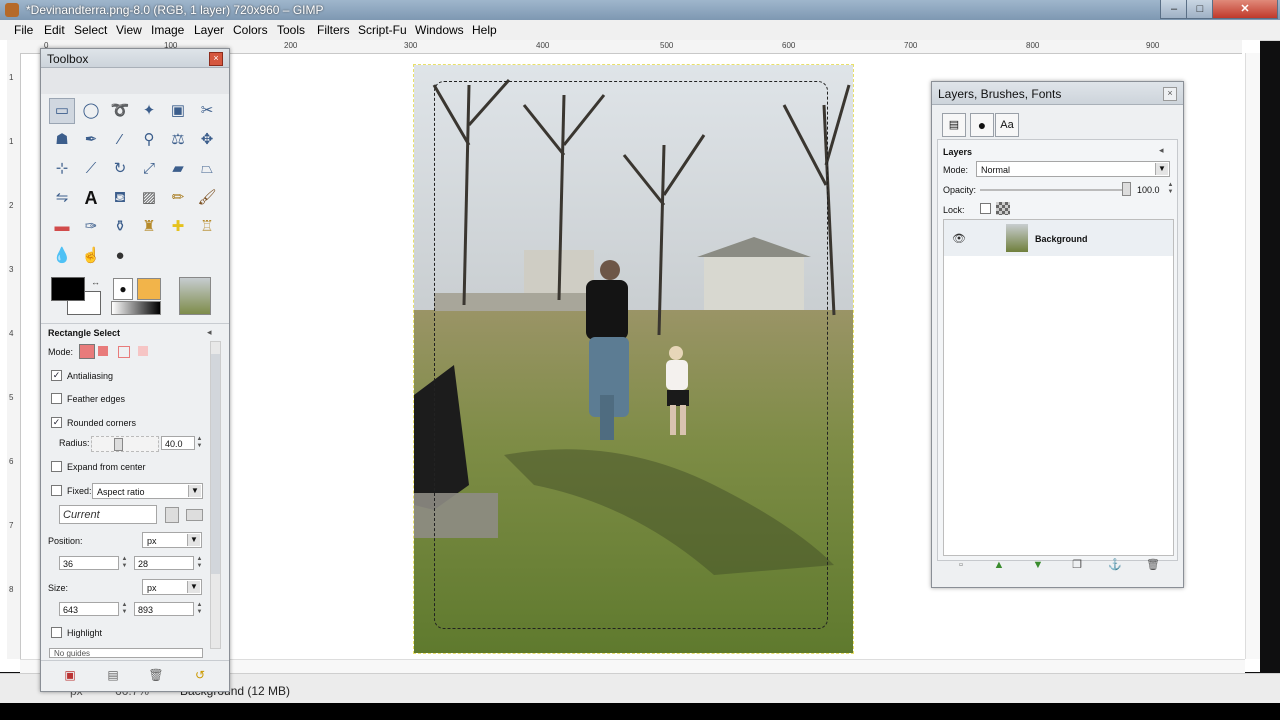 The image size is (1280, 720). Describe the element at coordinates (120, 227) in the screenshot. I see `ink-tool-icon: ⚱` at that location.